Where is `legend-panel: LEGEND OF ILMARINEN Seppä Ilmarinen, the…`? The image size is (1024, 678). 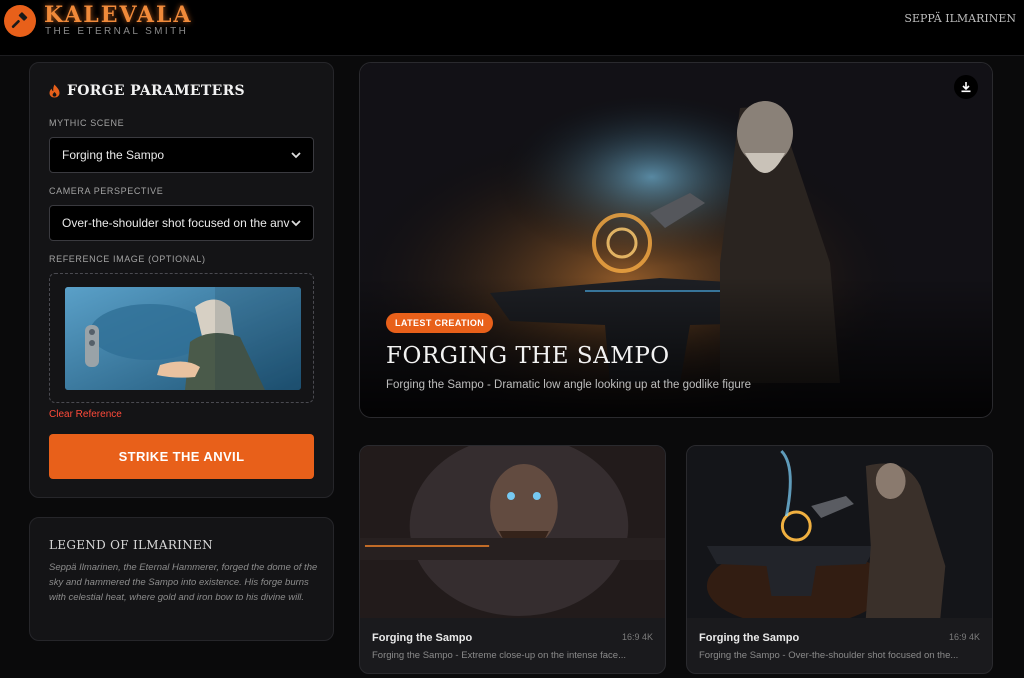 legend-panel: LEGEND OF ILMARINEN Seppä Ilmarinen, the… is located at coordinates (181, 579).